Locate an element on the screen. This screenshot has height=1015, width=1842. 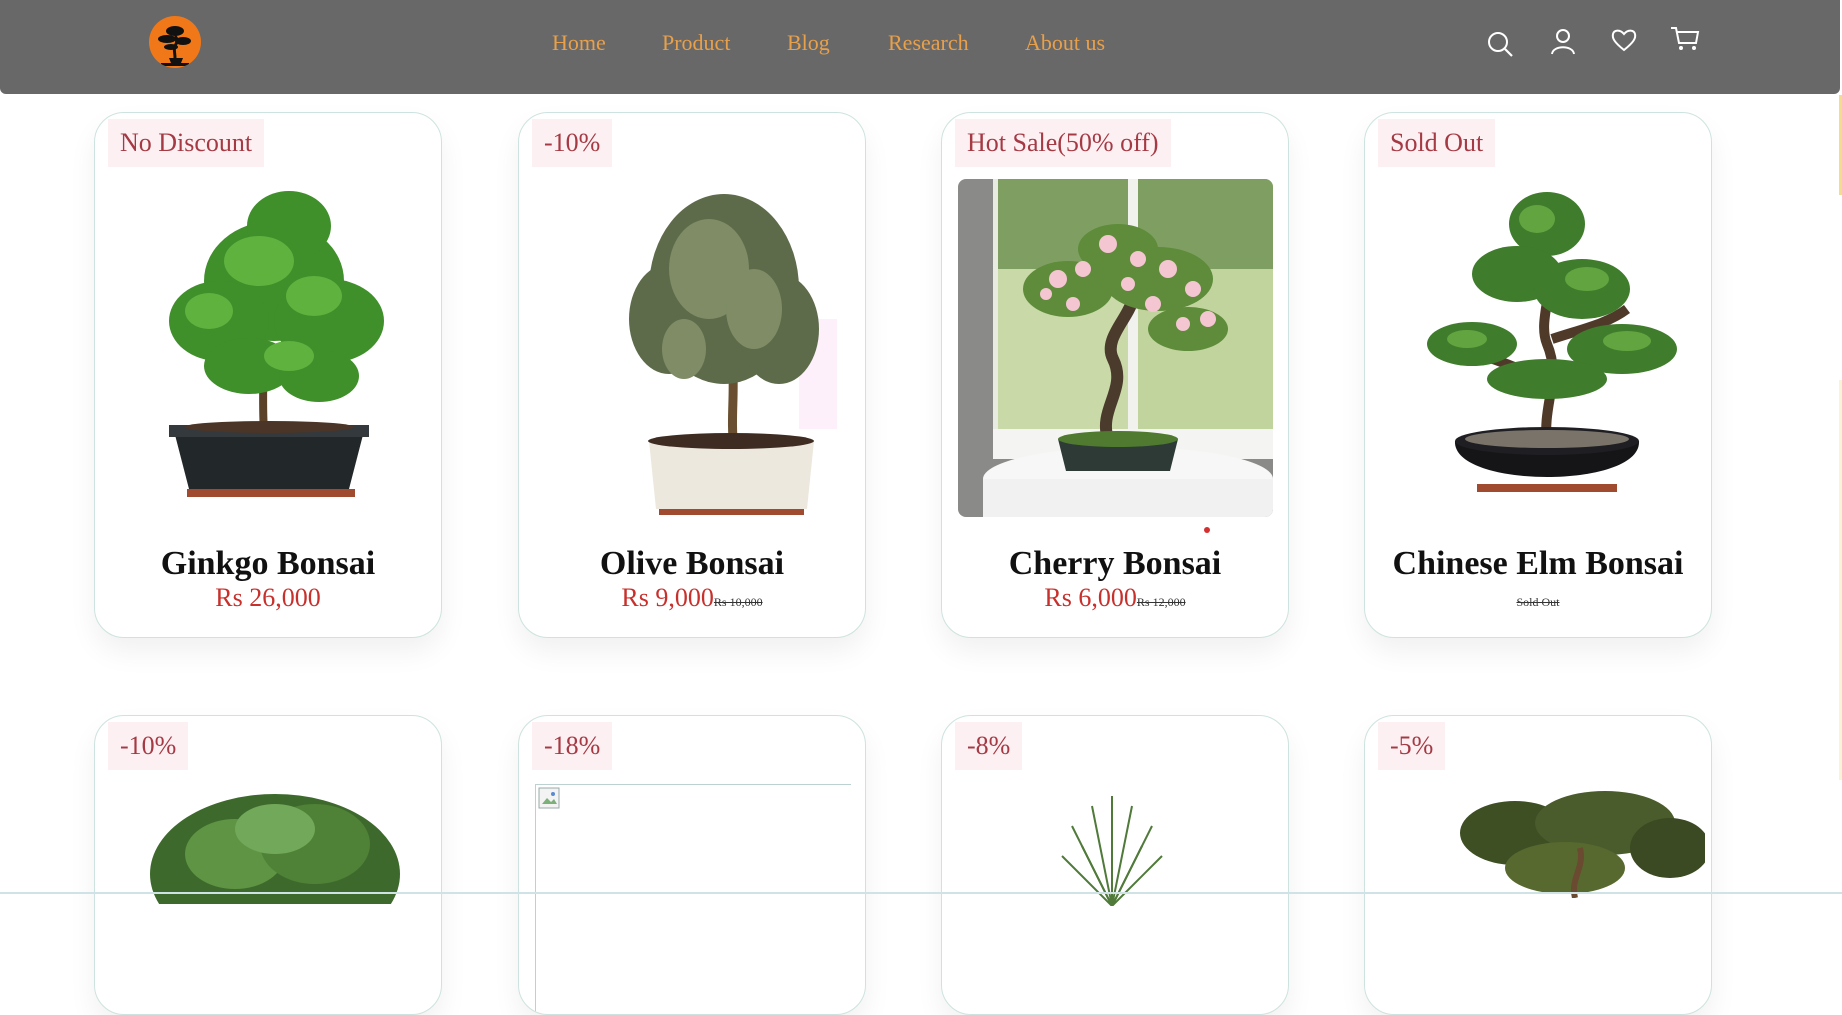
nav-about-link: About us is located at coordinates (1065, 43).